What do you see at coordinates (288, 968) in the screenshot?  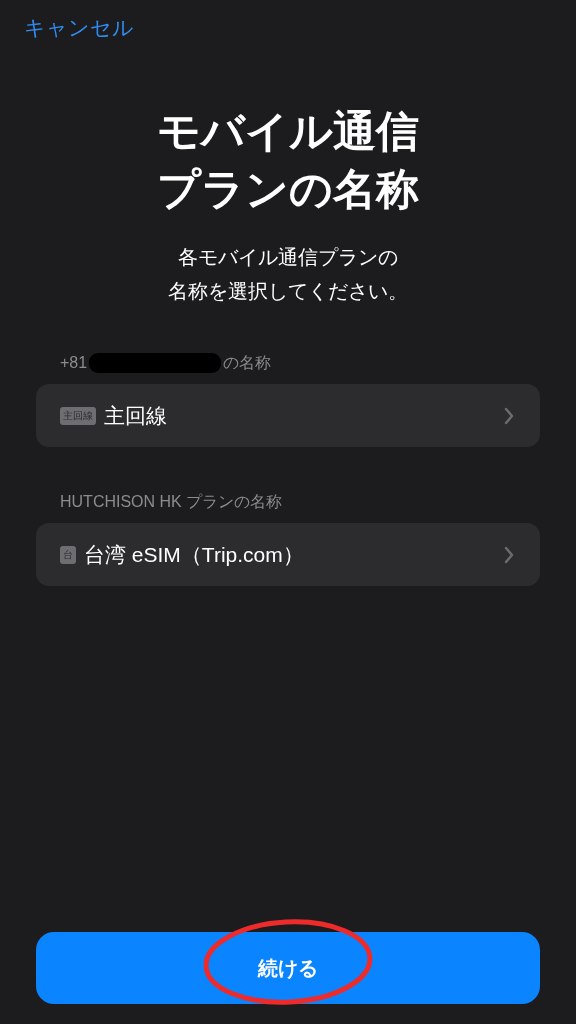 I see `continue-button: 続ける` at bounding box center [288, 968].